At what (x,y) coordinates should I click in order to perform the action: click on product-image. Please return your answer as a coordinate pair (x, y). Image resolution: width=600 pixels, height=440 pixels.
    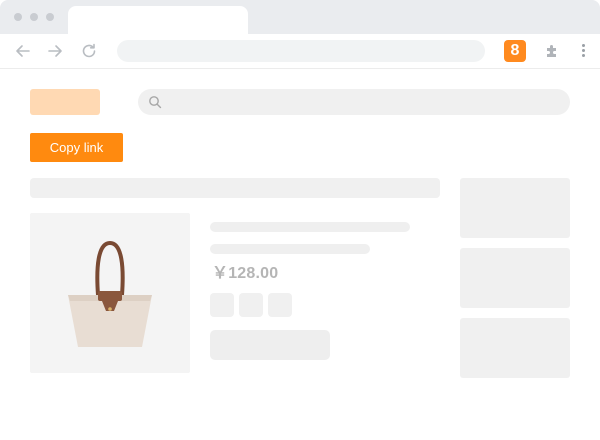
    Looking at the image, I should click on (110, 293).